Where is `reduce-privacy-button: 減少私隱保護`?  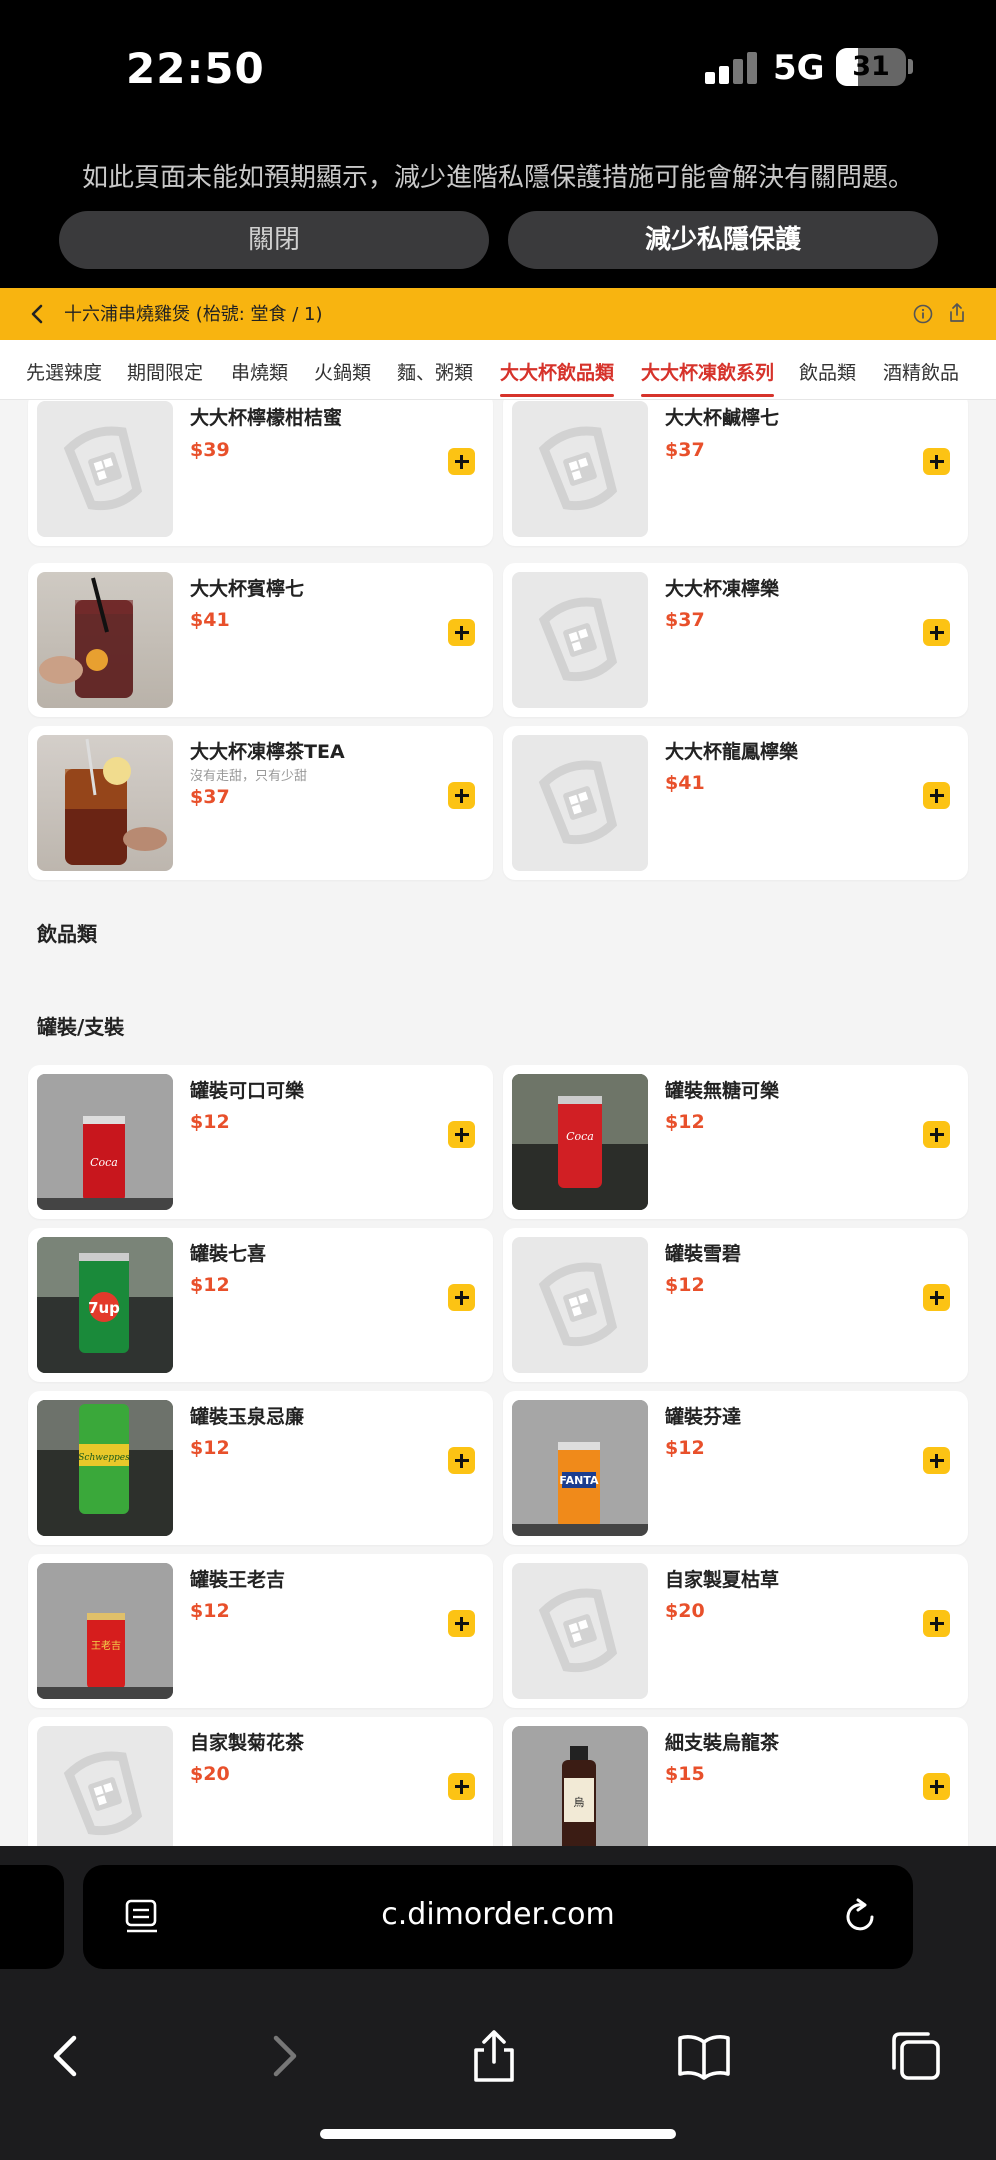 reduce-privacy-button: 減少私隱保護 is located at coordinates (723, 240).